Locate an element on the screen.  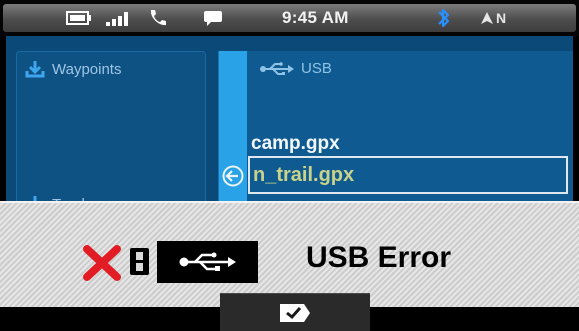
sidebar-item-waypoints: Waypoints is located at coordinates (73, 69).